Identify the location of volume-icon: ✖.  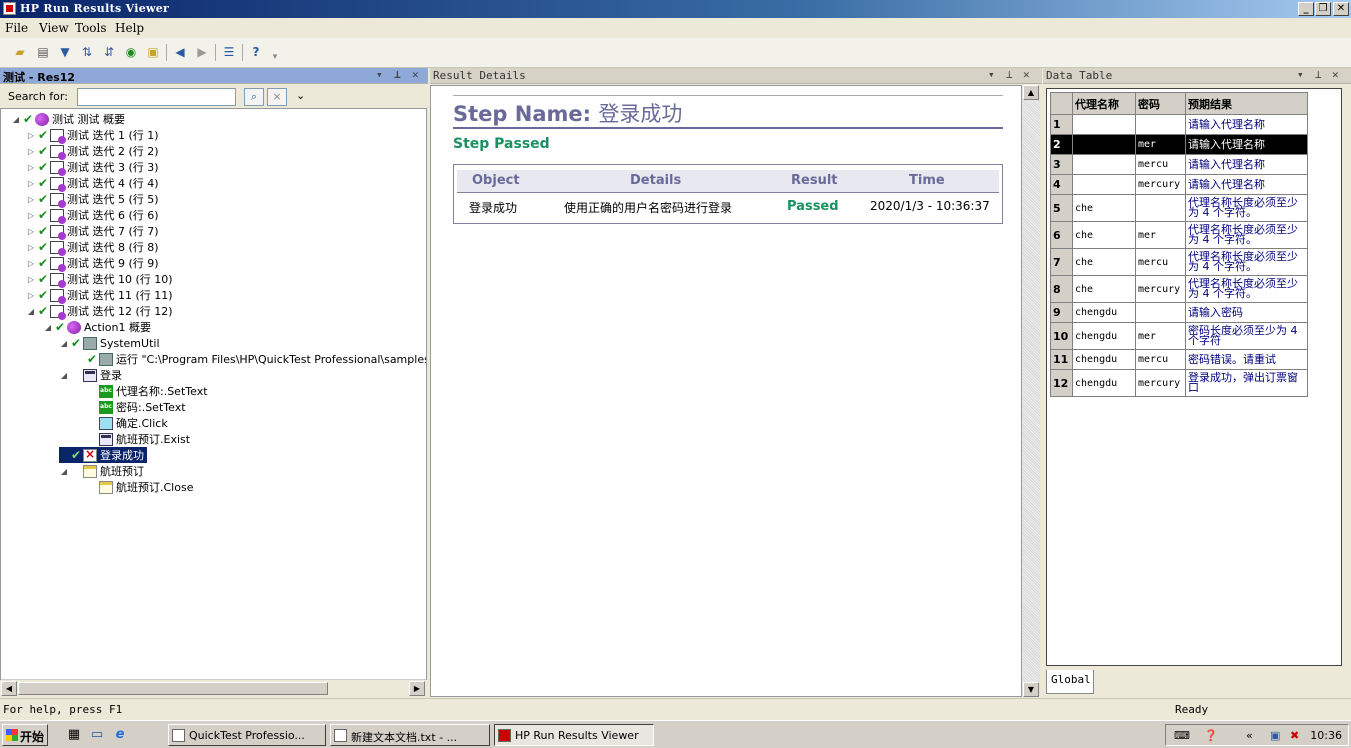
(1294, 735).